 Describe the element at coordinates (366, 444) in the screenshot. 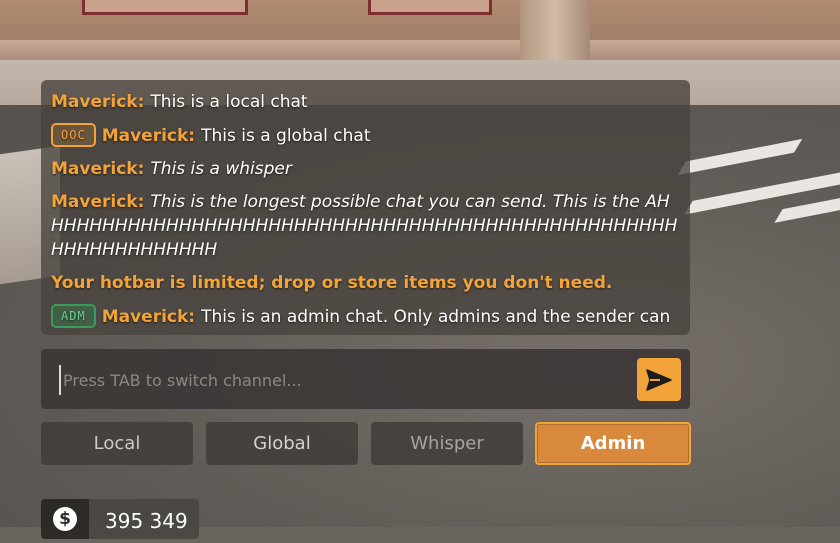

I see `channel-tabs: Local Global Whisper Admin` at that location.